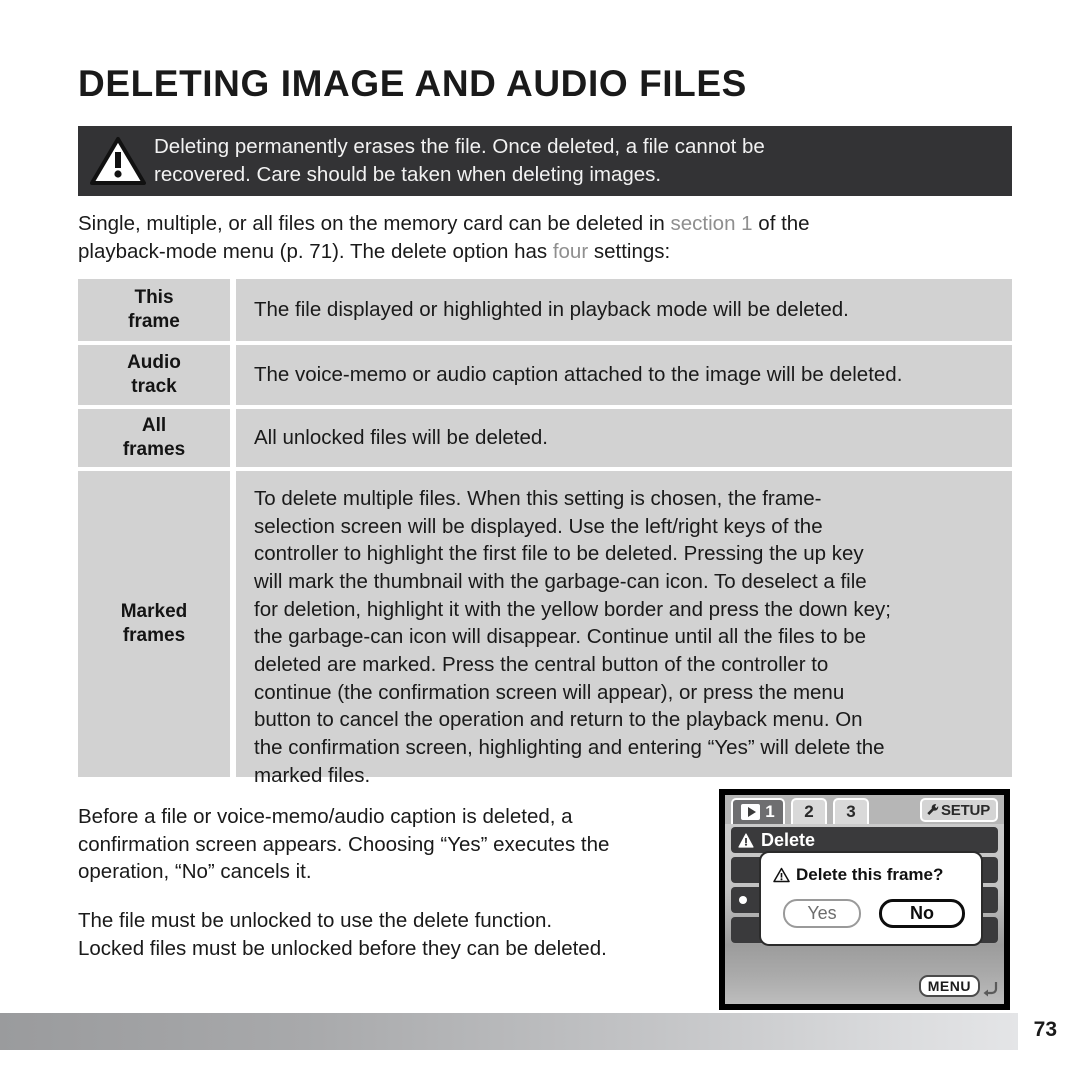 This screenshot has width=1080, height=1082. Describe the element at coordinates (154, 426) in the screenshot. I see `label-line-1: All` at that location.